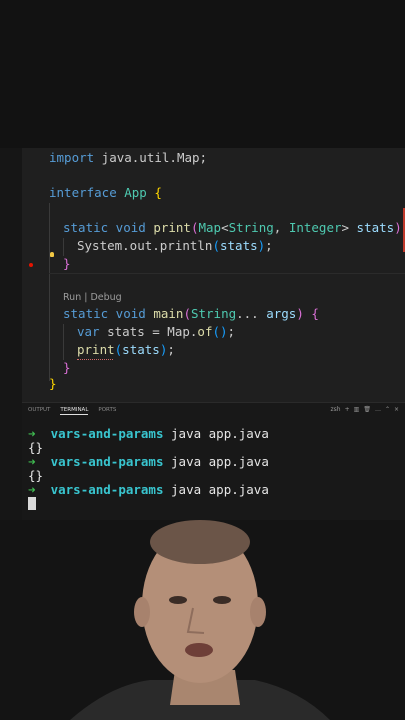 The height and width of the screenshot is (720, 405). I want to click on tab-ports: PORTS, so click(107, 410).